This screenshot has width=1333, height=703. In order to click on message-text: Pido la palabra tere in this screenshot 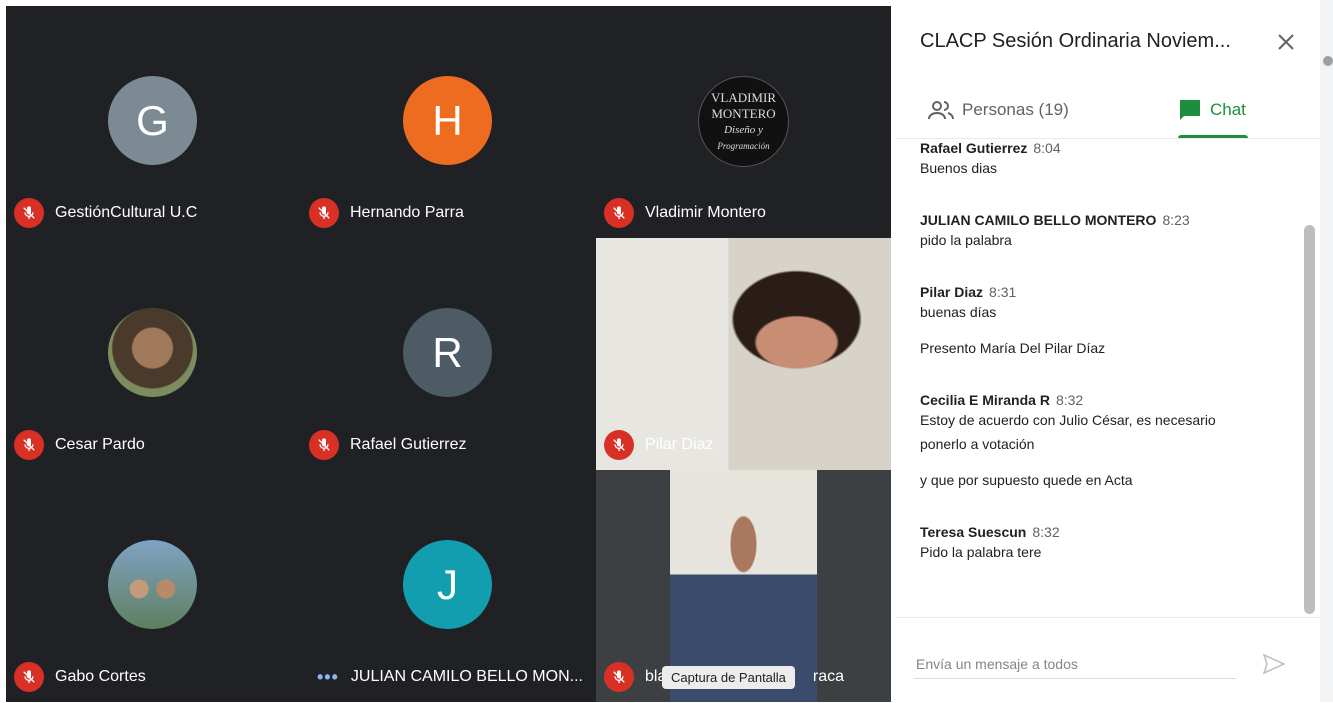, I will do `click(981, 552)`.